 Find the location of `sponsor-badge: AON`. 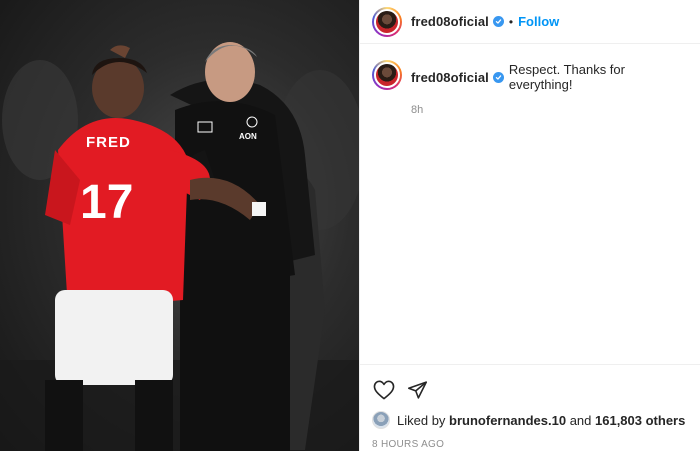

sponsor-badge: AON is located at coordinates (248, 136).